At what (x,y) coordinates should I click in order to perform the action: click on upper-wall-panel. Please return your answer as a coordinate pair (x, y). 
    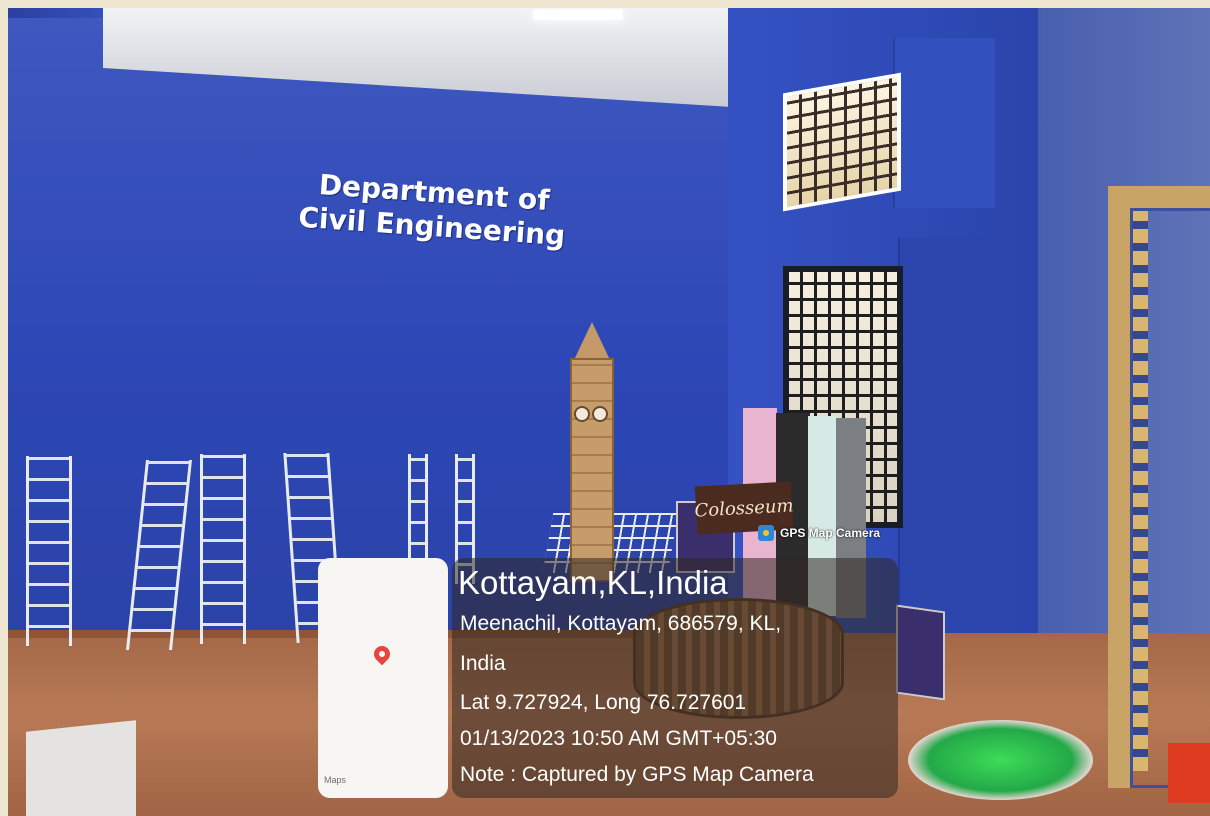
    Looking at the image, I should click on (944, 123).